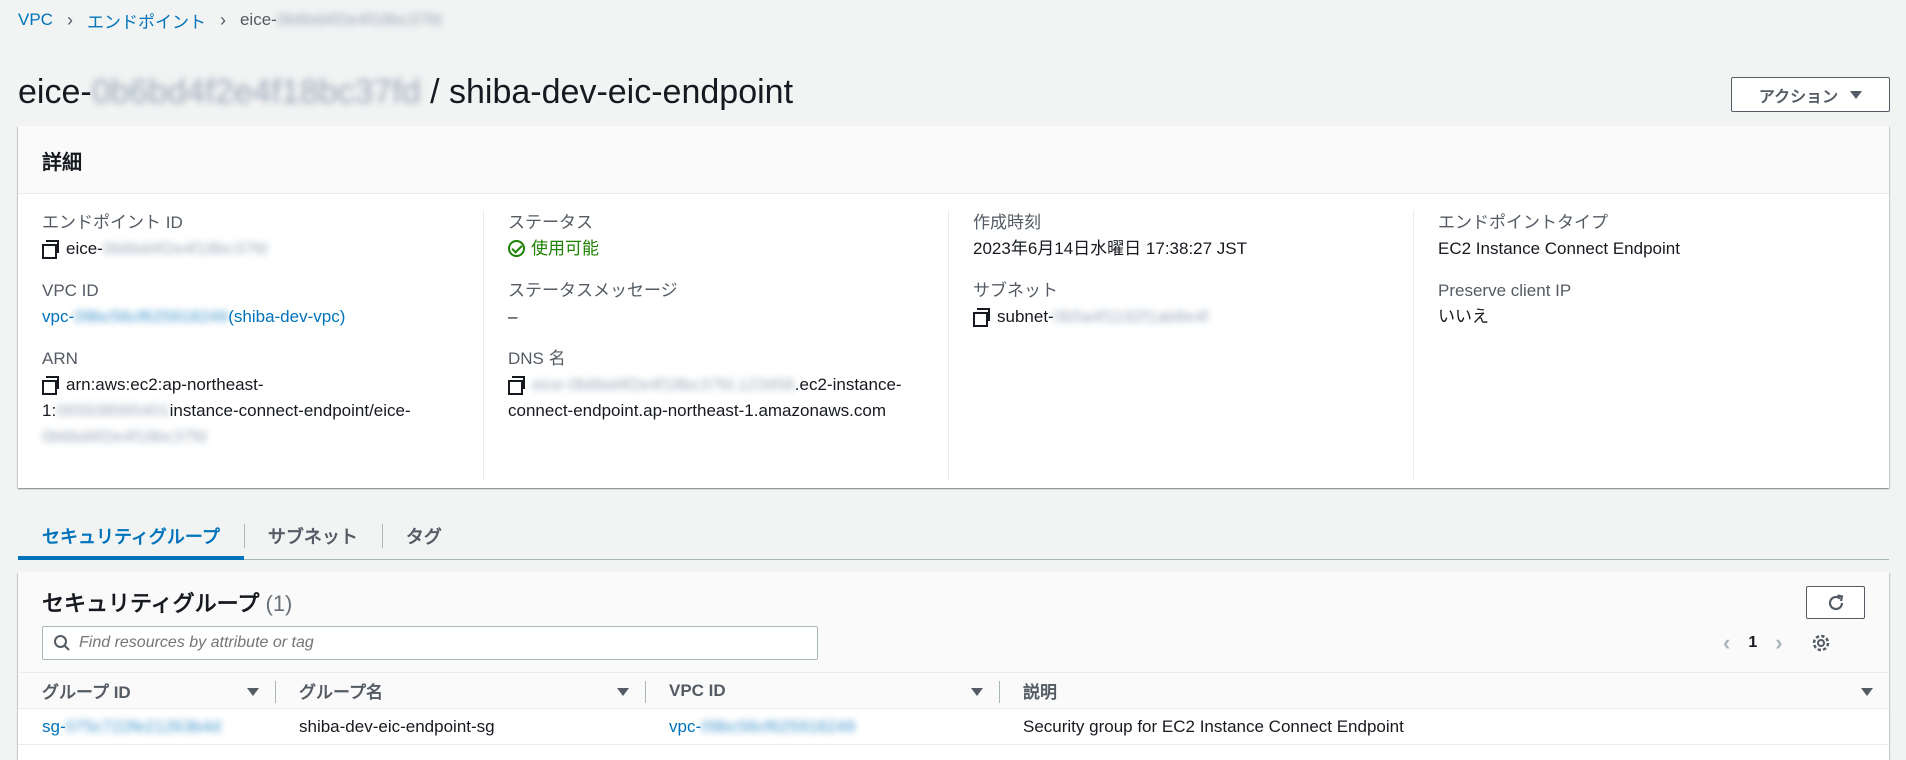  I want to click on actions-dropdown-button: アクション, so click(1810, 94).